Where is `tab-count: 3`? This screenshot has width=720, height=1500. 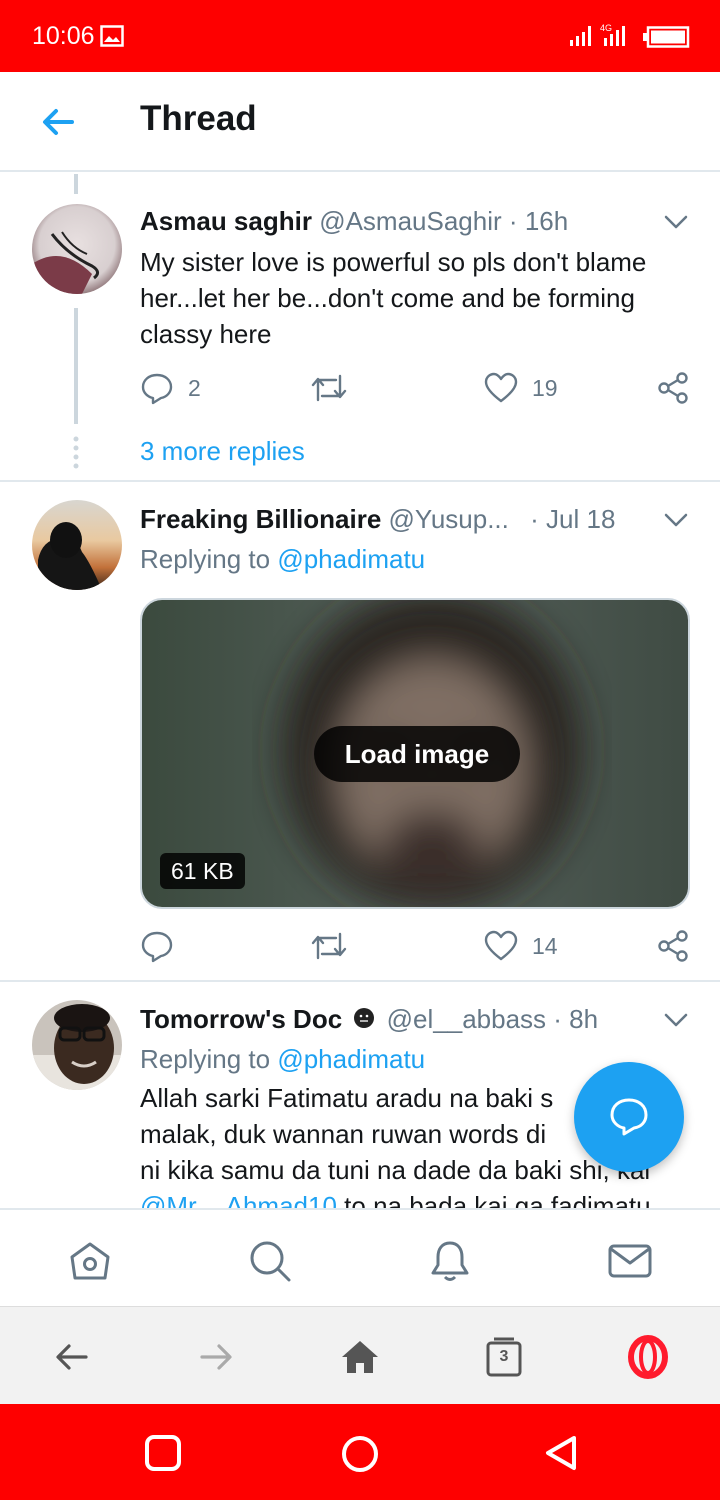 tab-count: 3 is located at coordinates (504, 1356).